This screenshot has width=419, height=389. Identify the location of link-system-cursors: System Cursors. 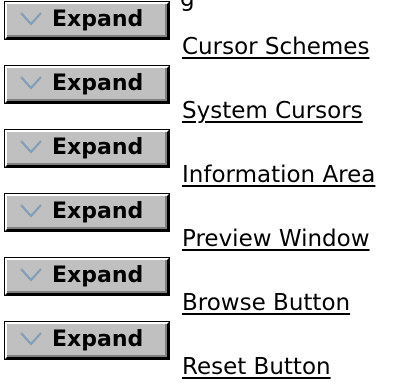
(272, 111).